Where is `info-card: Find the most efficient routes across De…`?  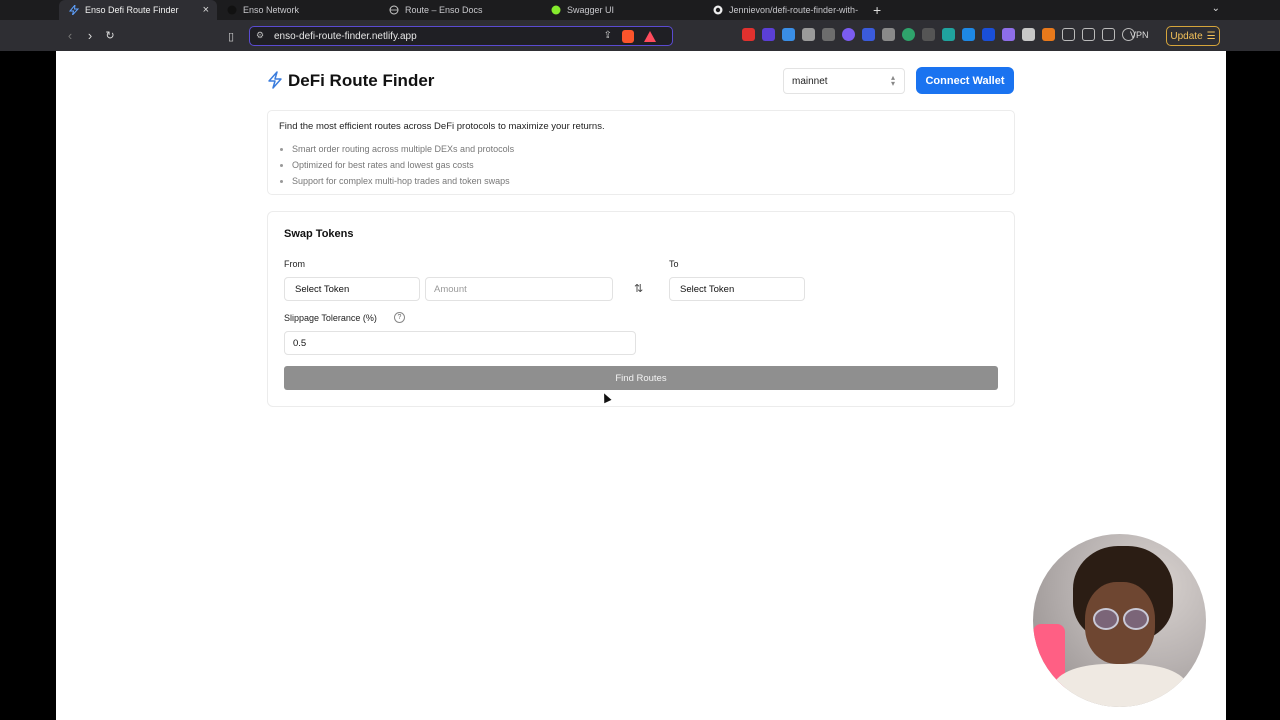 info-card: Find the most efficient routes across De… is located at coordinates (641, 152).